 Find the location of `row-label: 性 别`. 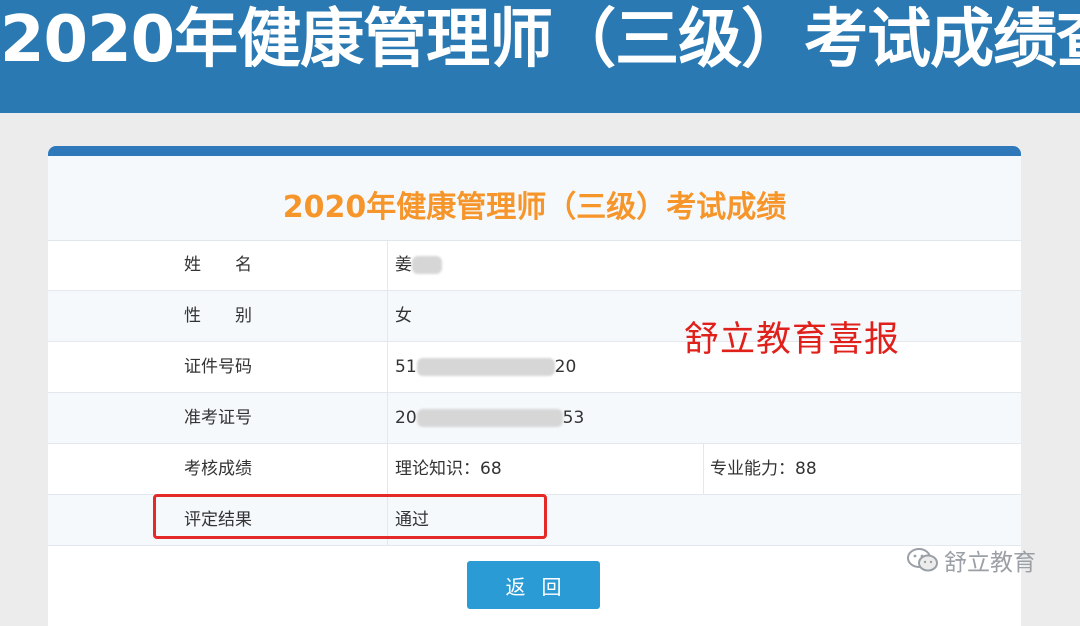

row-label: 性 别 is located at coordinates (218, 316).